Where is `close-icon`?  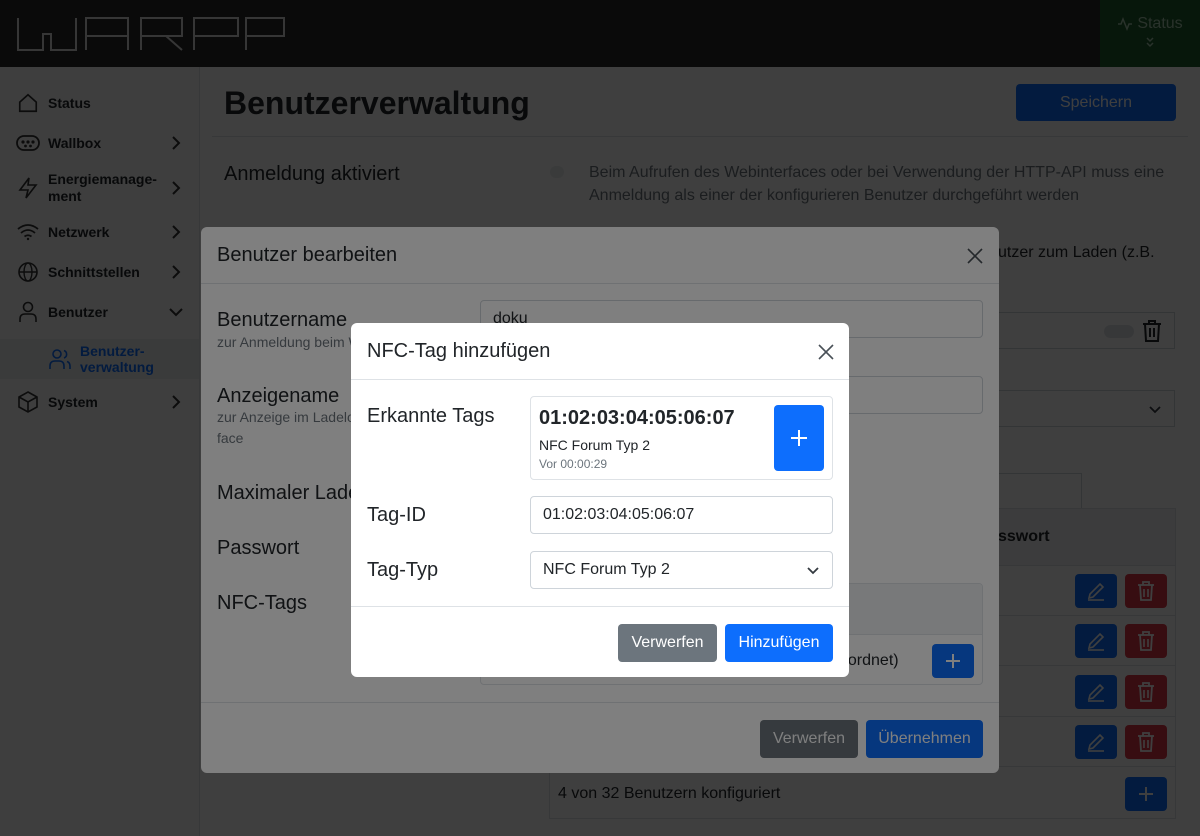 close-icon is located at coordinates (826, 352).